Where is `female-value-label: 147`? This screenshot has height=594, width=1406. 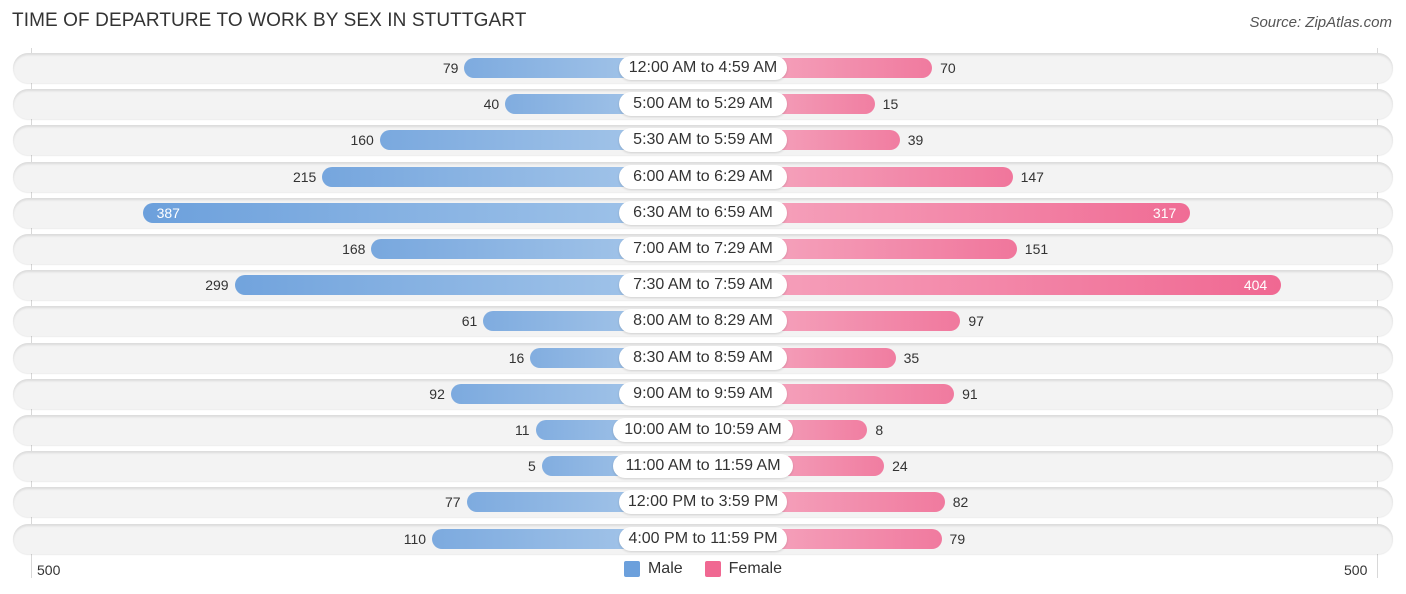 female-value-label: 147 is located at coordinates (1032, 176).